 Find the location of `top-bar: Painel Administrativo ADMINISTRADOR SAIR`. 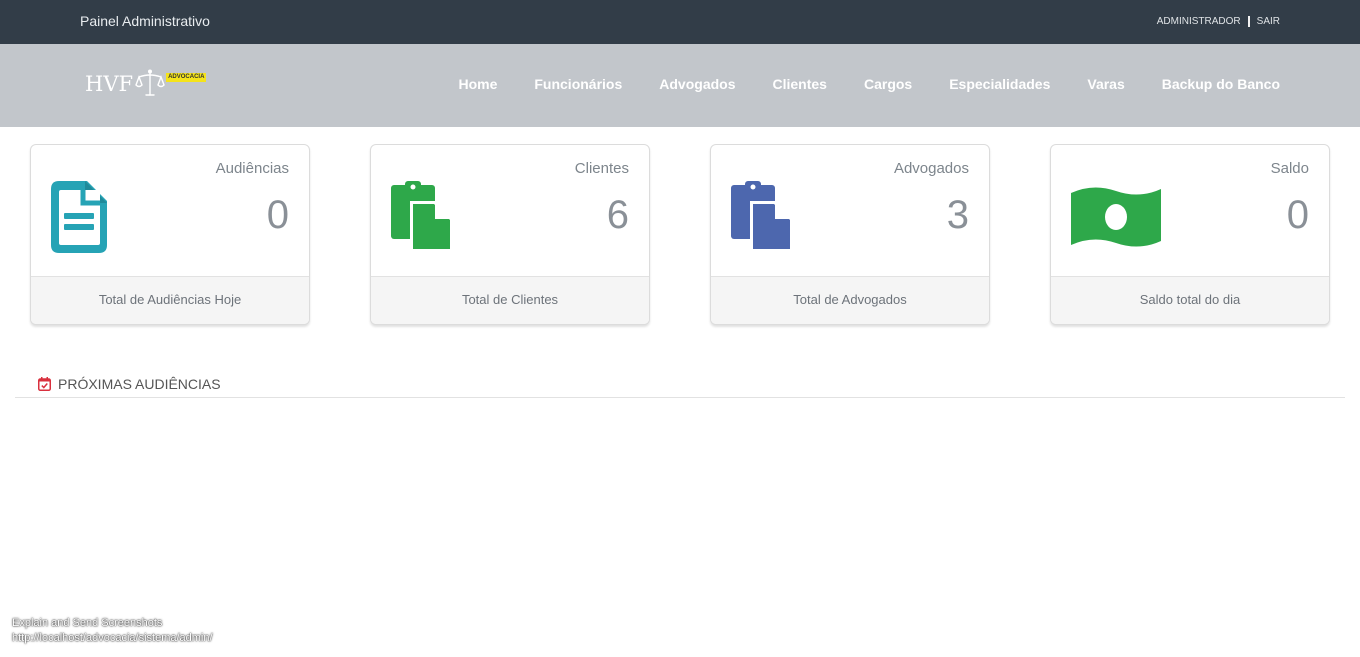

top-bar: Painel Administrativo ADMINISTRADOR SAIR is located at coordinates (680, 22).